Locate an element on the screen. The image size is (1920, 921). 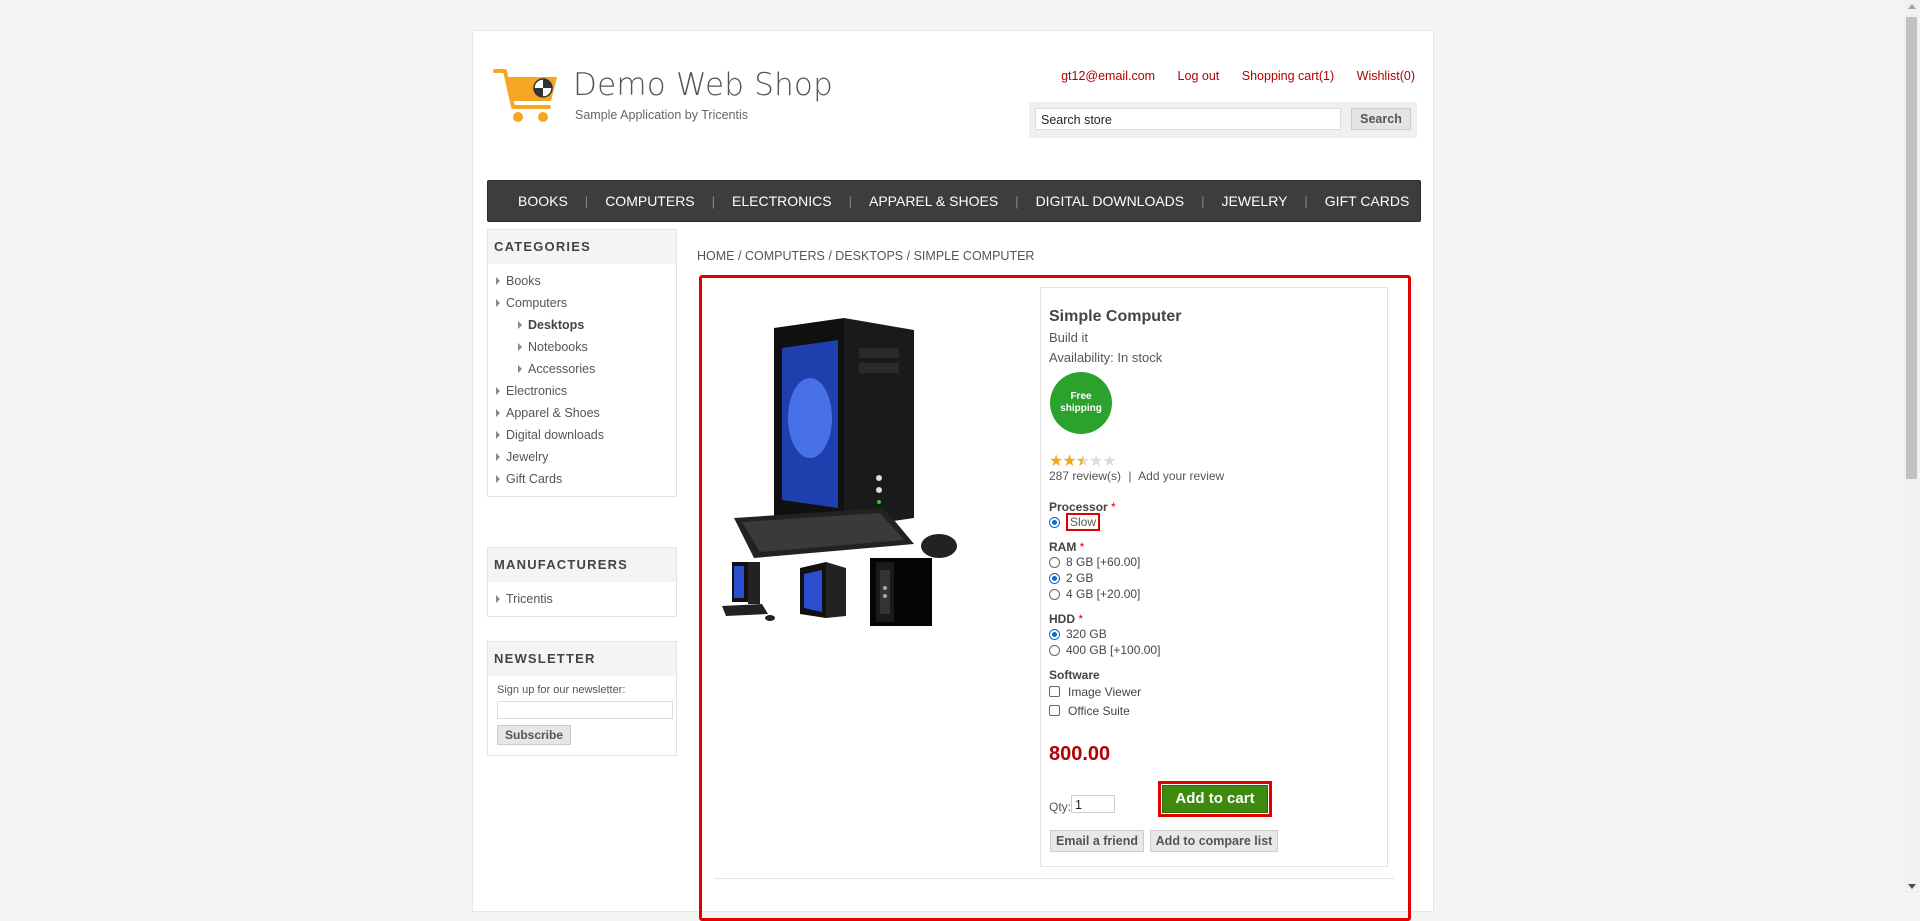
product-short-description: Build it is located at coordinates (1069, 337).